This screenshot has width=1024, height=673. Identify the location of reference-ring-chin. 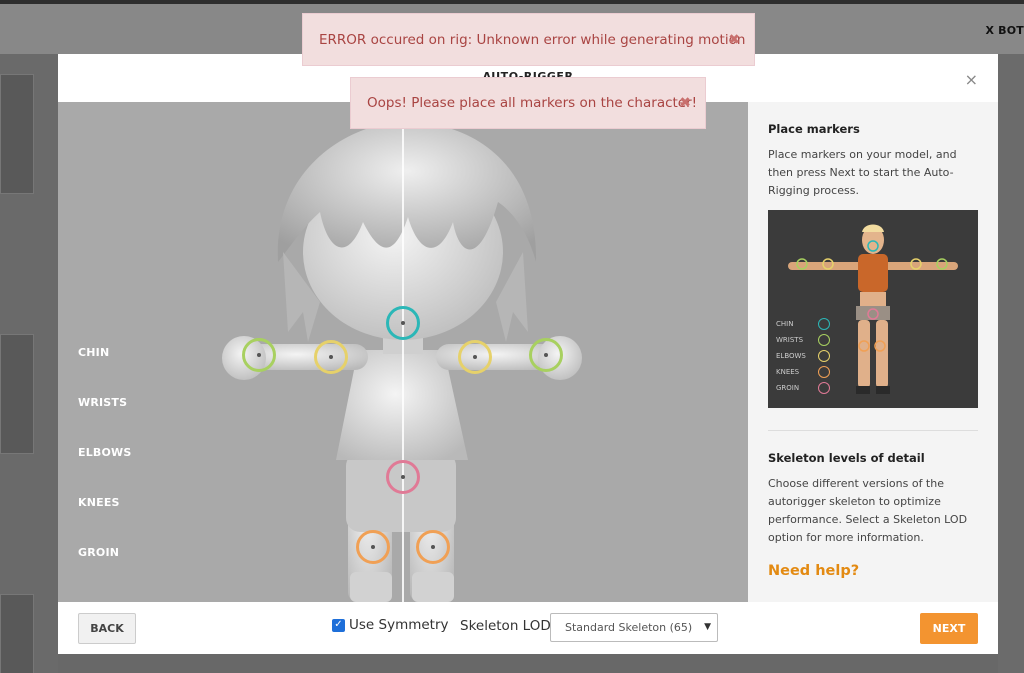
(824, 324).